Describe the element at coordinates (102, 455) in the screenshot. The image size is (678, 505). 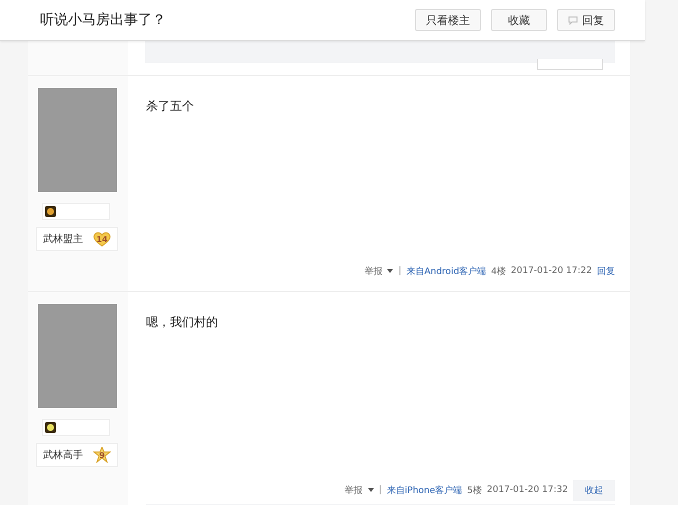
I see `level-number: 9` at that location.